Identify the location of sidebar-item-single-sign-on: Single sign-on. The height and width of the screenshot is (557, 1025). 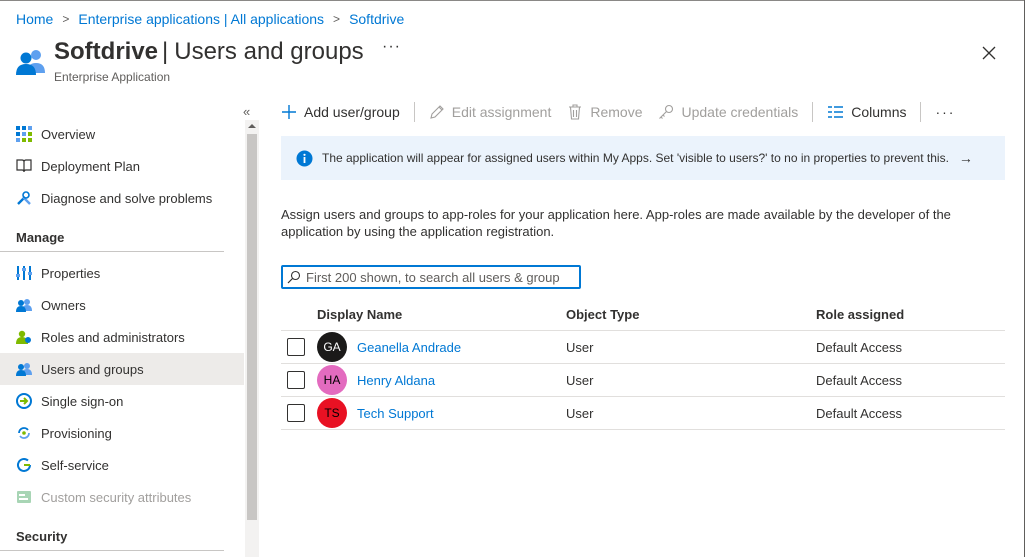
(122, 401).